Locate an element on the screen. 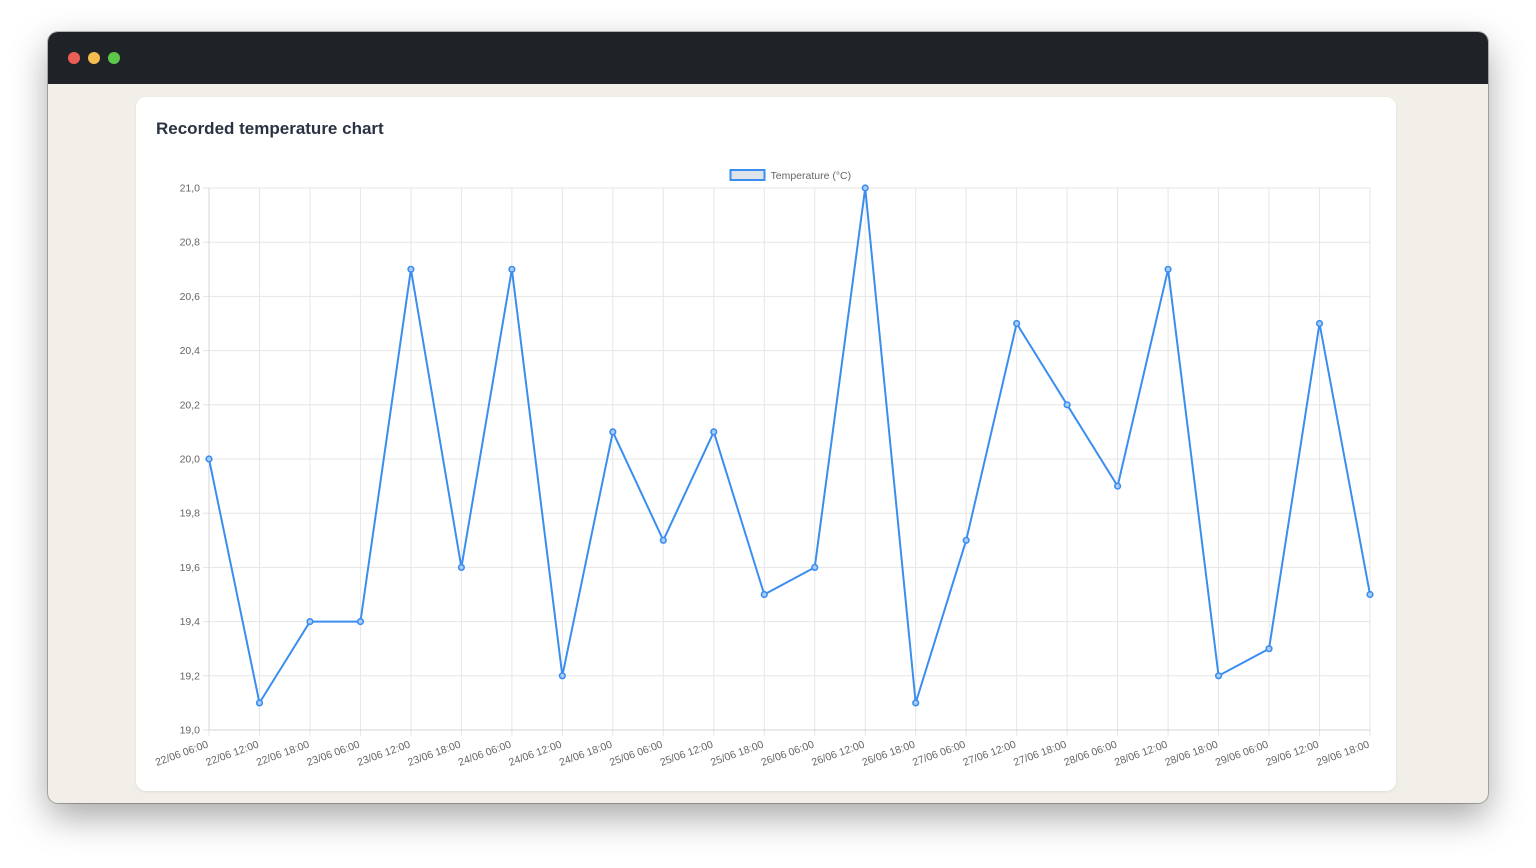 This screenshot has height=868, width=1536. x-tick-label: 26/06 12:00 is located at coordinates (838, 753).